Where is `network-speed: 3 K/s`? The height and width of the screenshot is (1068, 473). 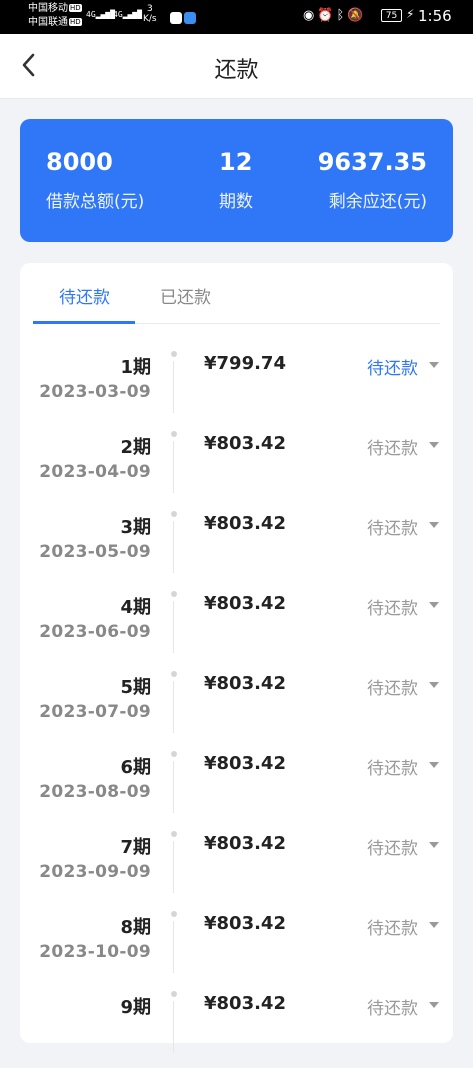
network-speed: 3 K/s is located at coordinates (150, 14).